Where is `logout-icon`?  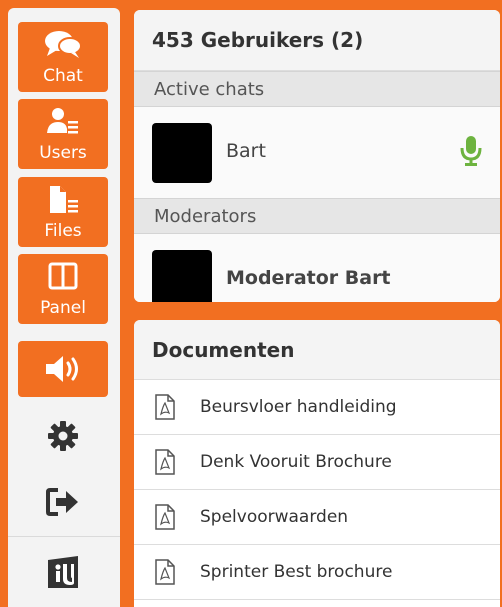 logout-icon is located at coordinates (63, 504).